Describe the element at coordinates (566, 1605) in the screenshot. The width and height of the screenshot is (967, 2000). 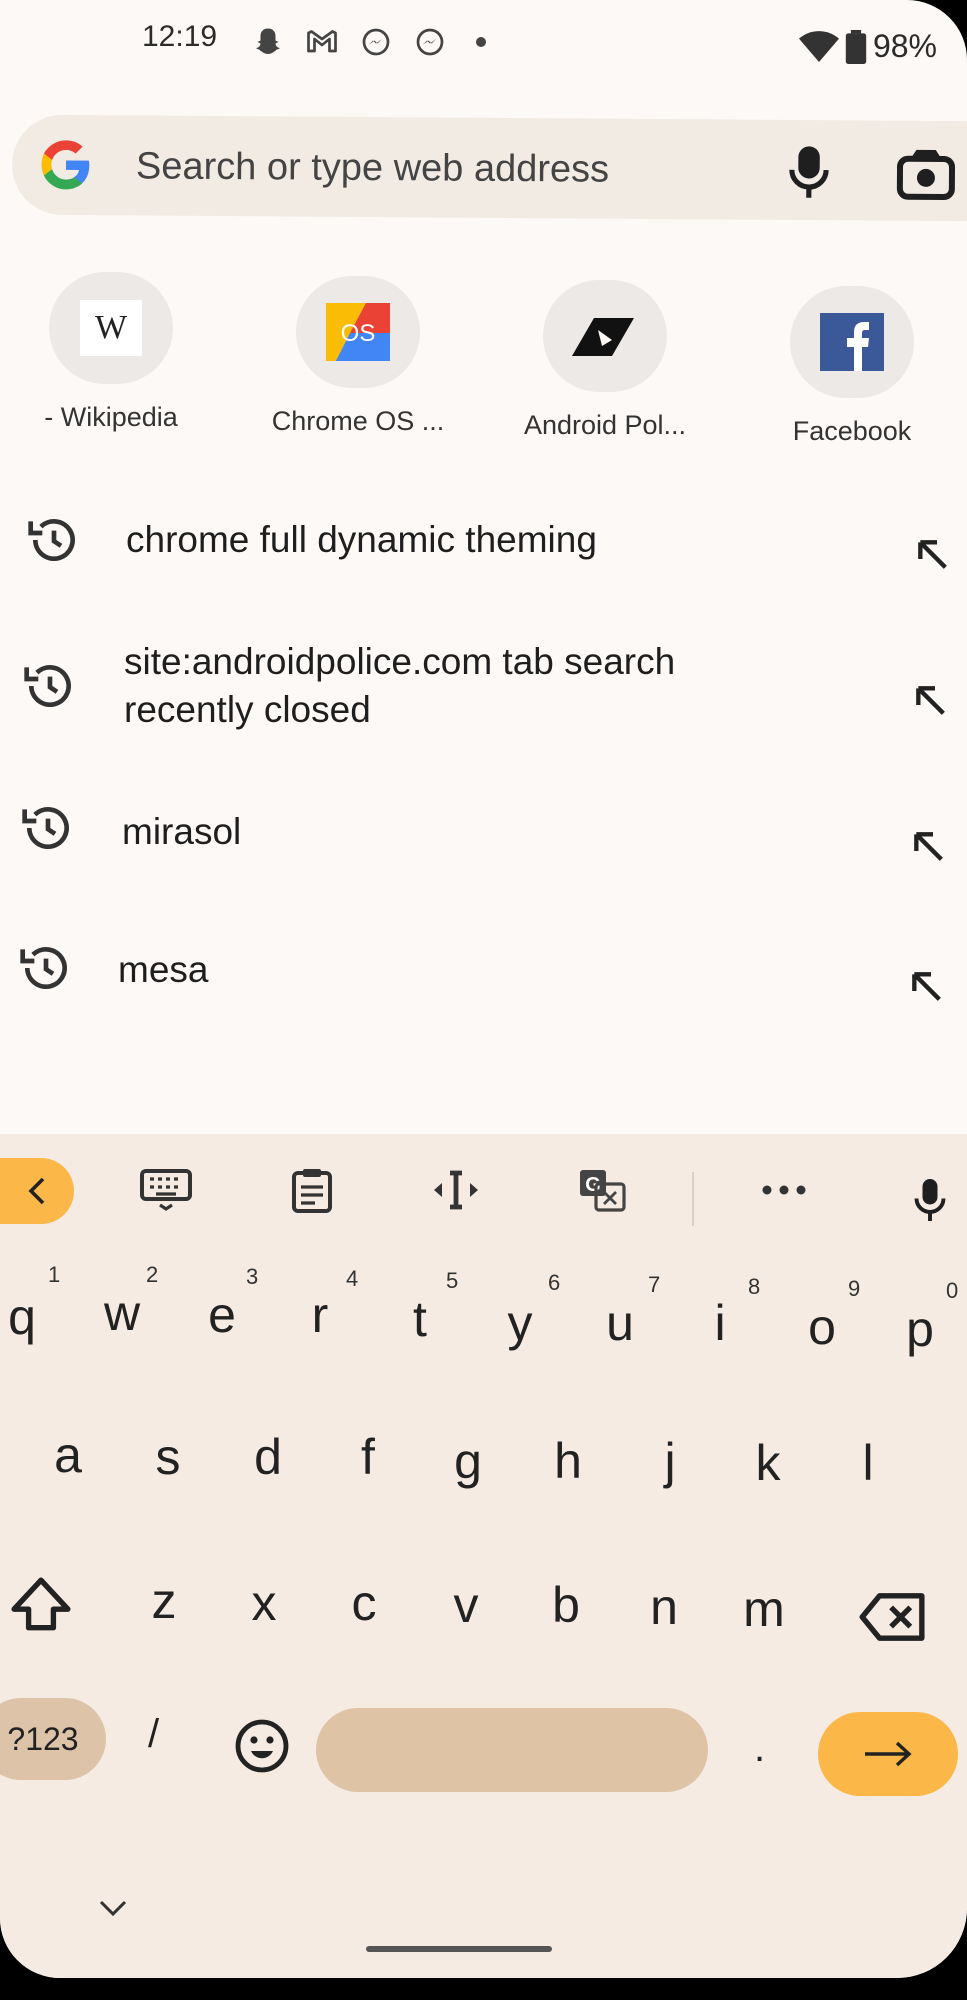
I see `key-b: b` at that location.